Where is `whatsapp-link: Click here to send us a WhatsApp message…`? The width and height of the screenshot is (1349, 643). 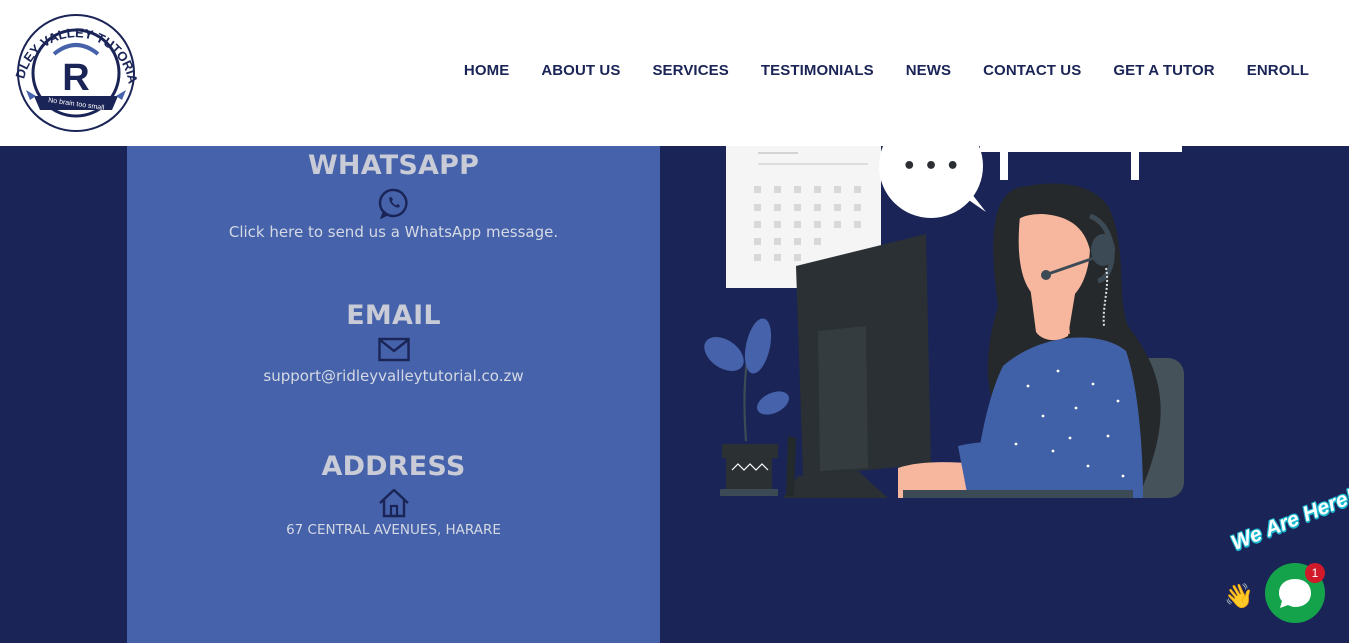 whatsapp-link: Click here to send us a WhatsApp message… is located at coordinates (393, 232).